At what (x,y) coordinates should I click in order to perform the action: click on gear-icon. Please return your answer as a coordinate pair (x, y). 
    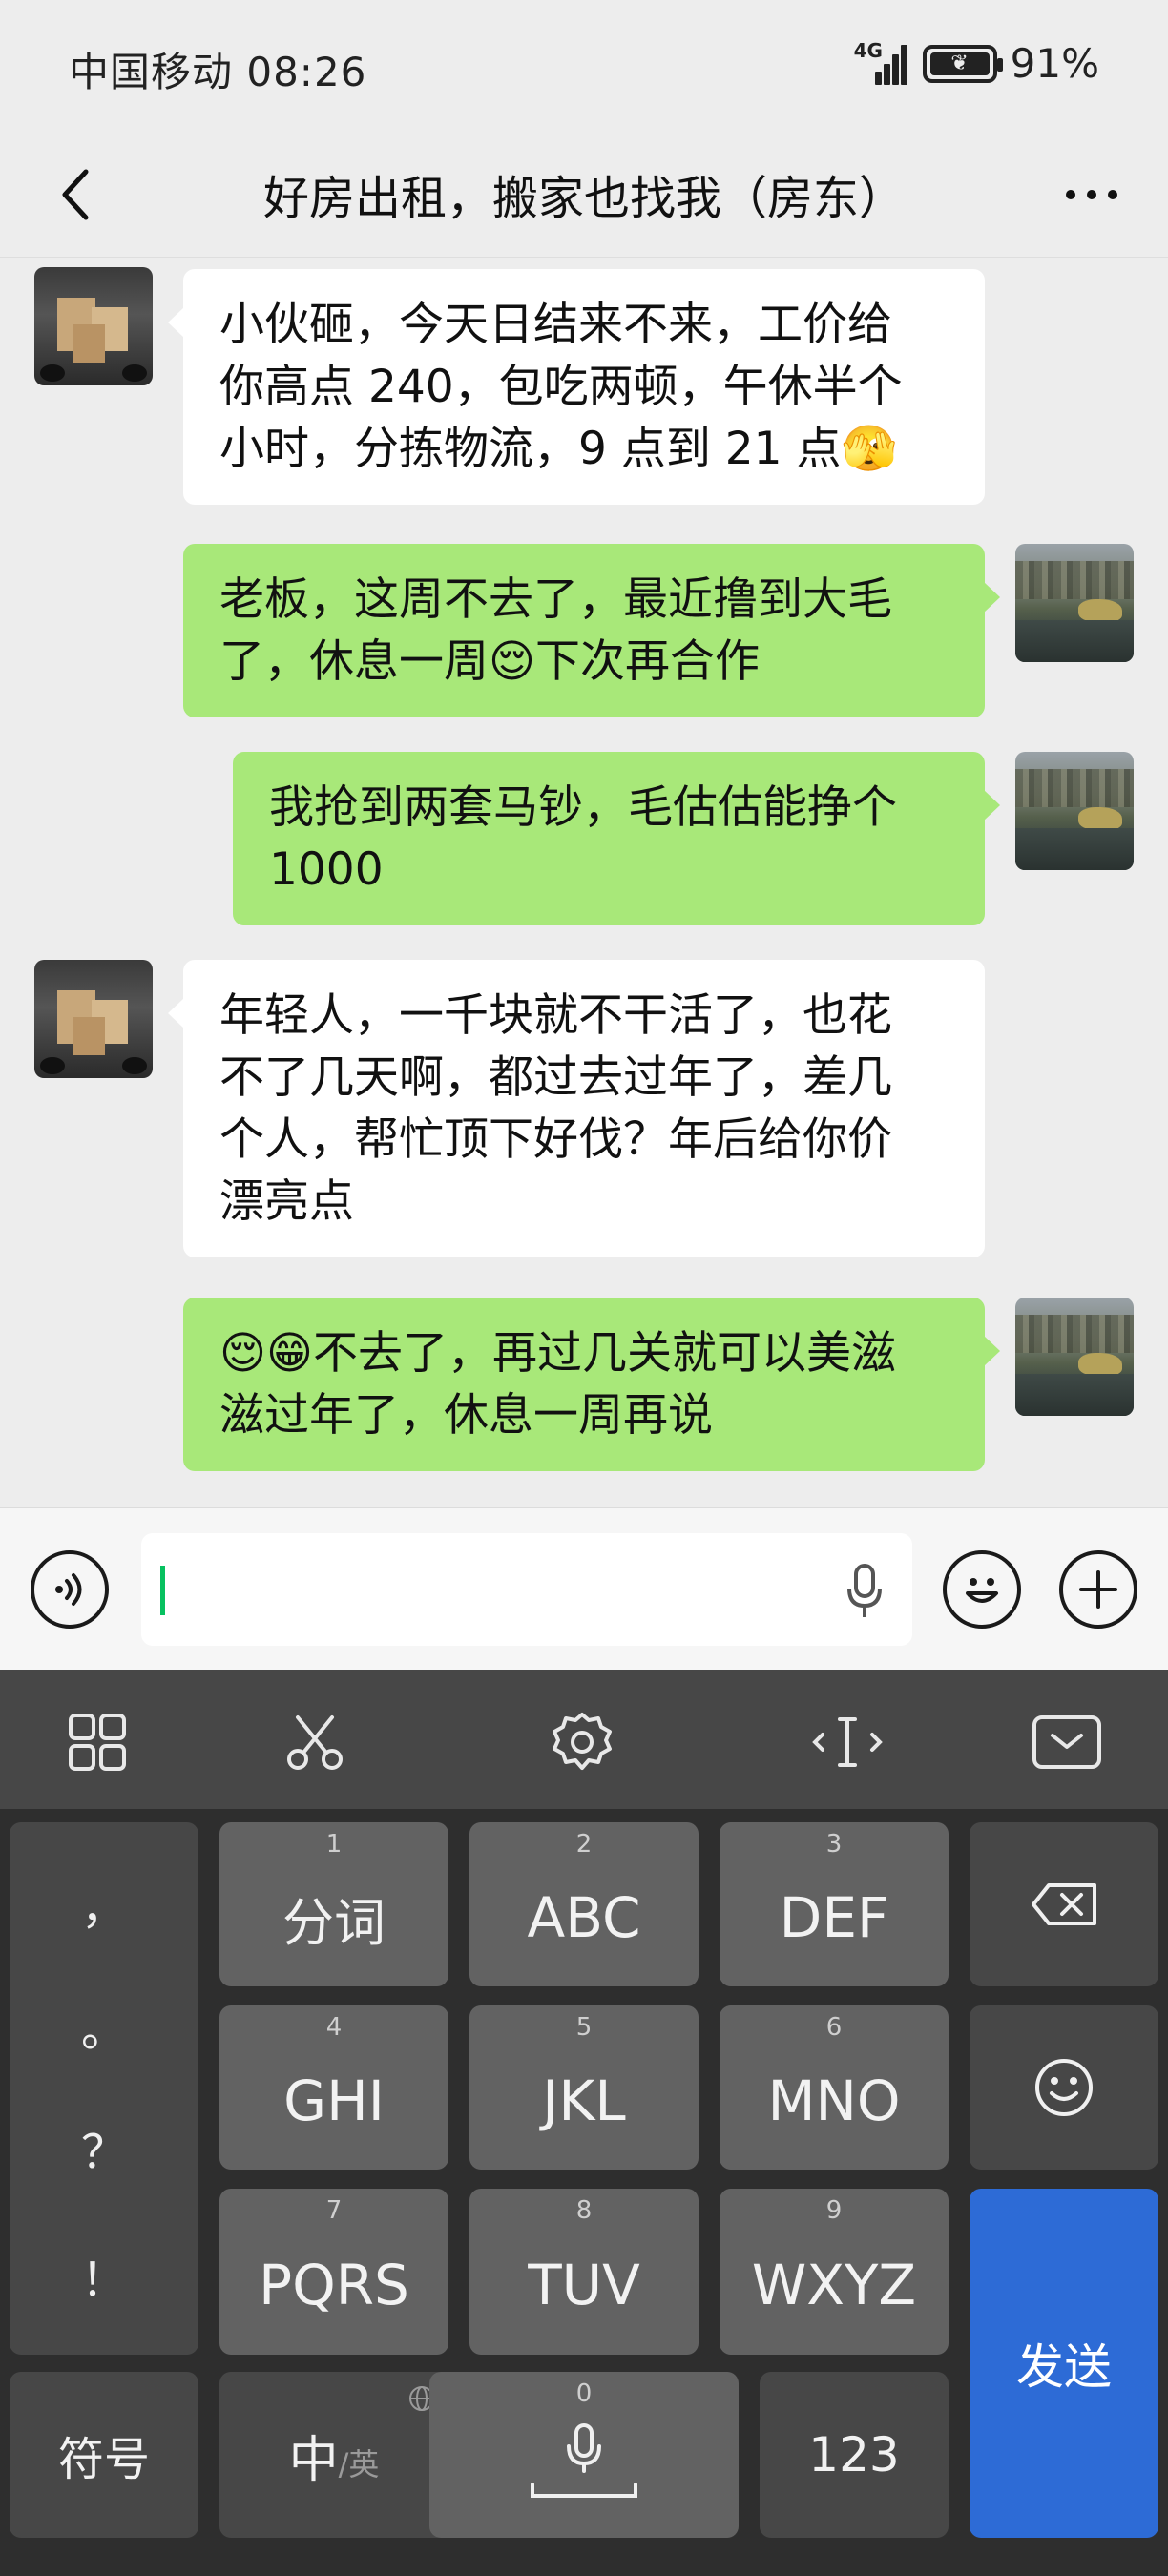
    Looking at the image, I should click on (582, 1741).